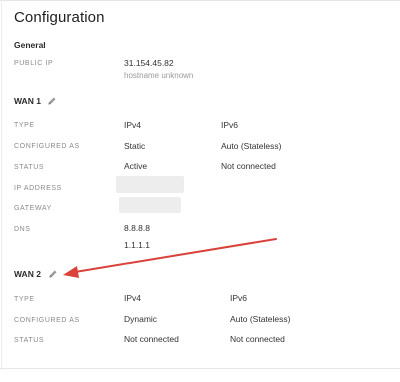  I want to click on wan2-status-ipv4: Not connected, so click(151, 339).